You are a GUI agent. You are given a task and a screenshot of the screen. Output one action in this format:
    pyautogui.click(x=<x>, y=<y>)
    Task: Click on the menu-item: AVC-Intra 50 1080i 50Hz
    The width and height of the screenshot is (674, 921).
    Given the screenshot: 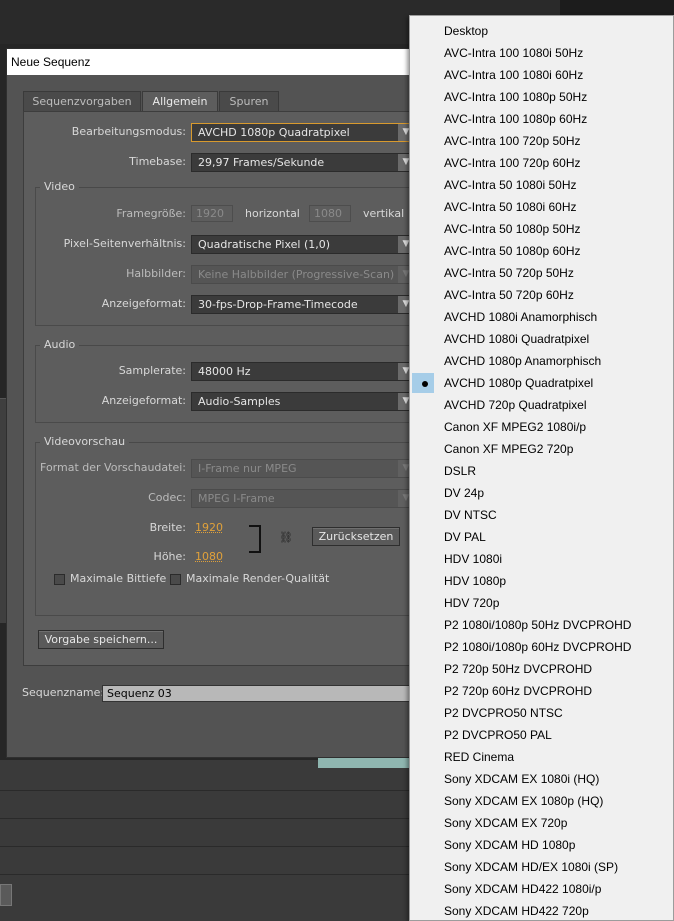 What is the action you would take?
    pyautogui.click(x=541, y=185)
    